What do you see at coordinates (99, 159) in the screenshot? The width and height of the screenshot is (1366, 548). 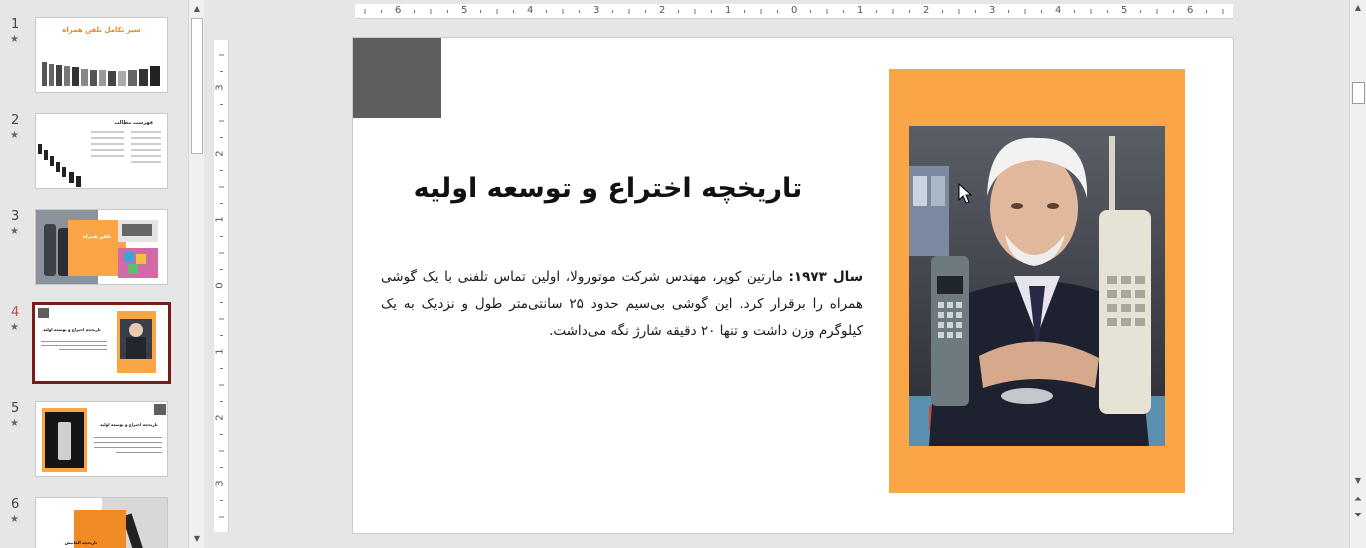 I see `contents-decoration` at bounding box center [99, 159].